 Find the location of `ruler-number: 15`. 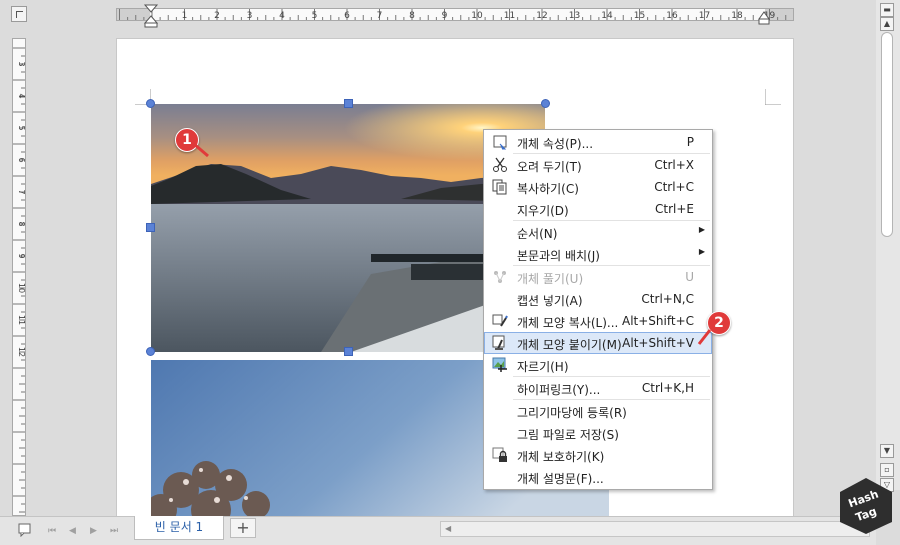

ruler-number: 15 is located at coordinates (639, 15).